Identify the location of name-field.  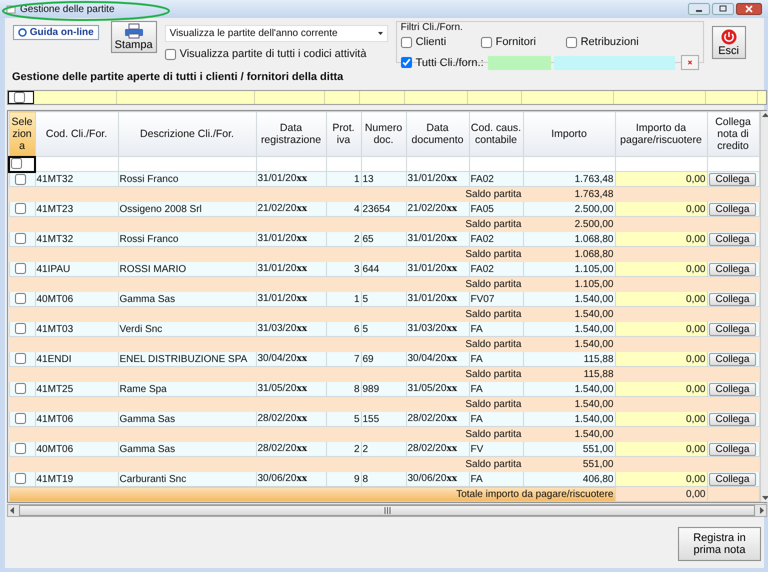
(614, 63).